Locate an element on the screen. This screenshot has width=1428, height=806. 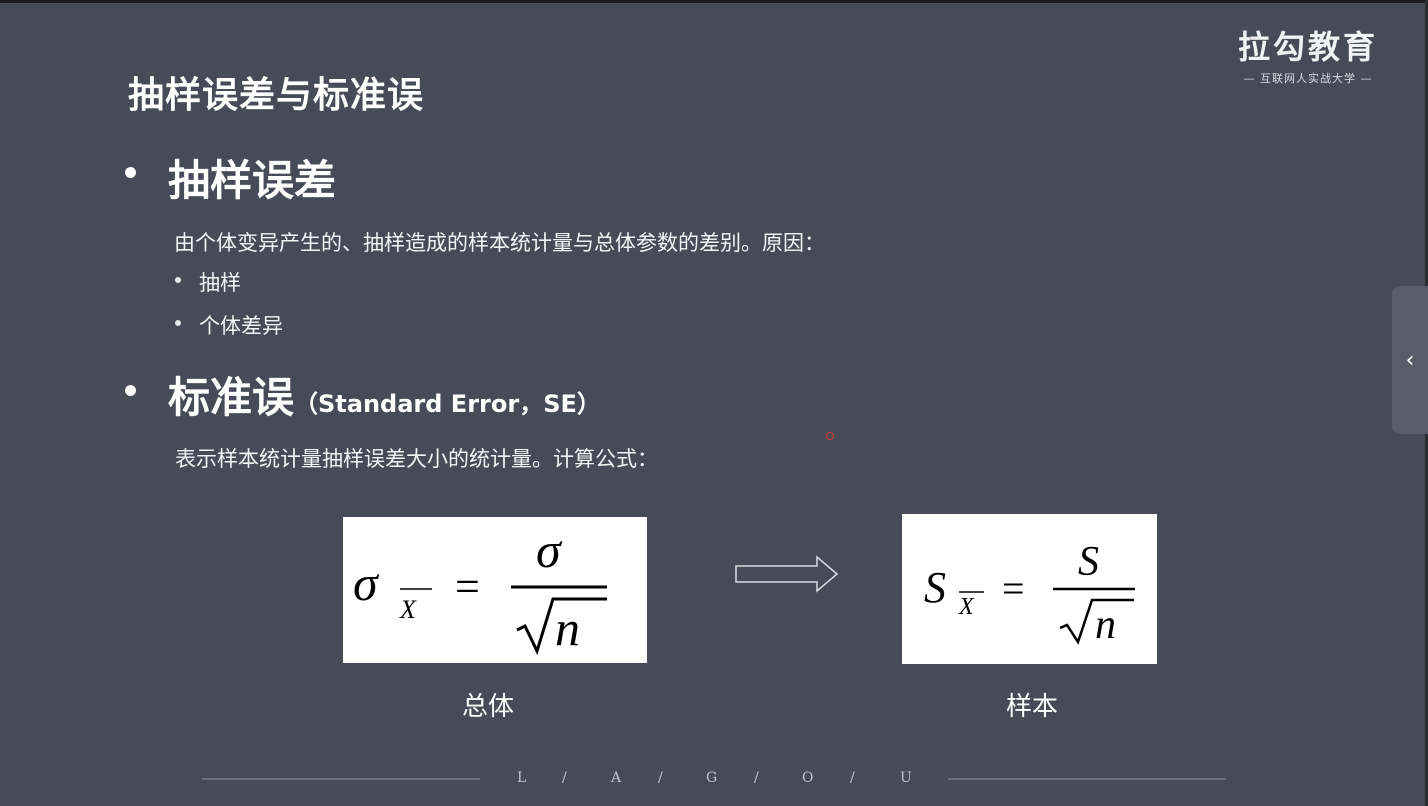
pointer-dot is located at coordinates (830, 436).